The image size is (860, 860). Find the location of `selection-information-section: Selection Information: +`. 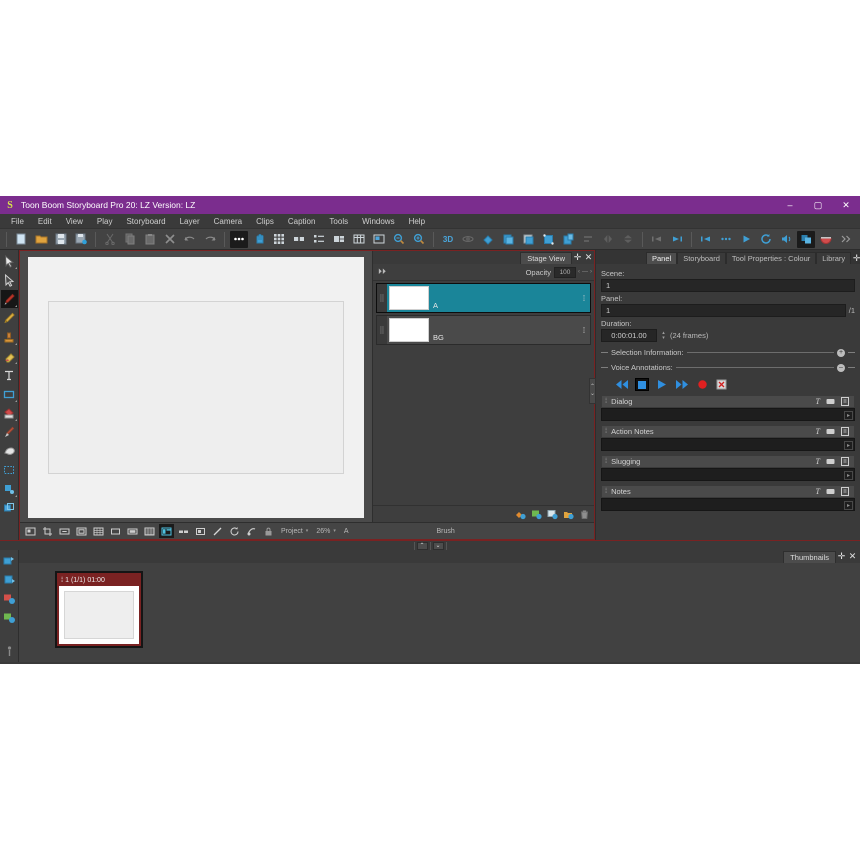

selection-information-section: Selection Information: + is located at coordinates (728, 352).